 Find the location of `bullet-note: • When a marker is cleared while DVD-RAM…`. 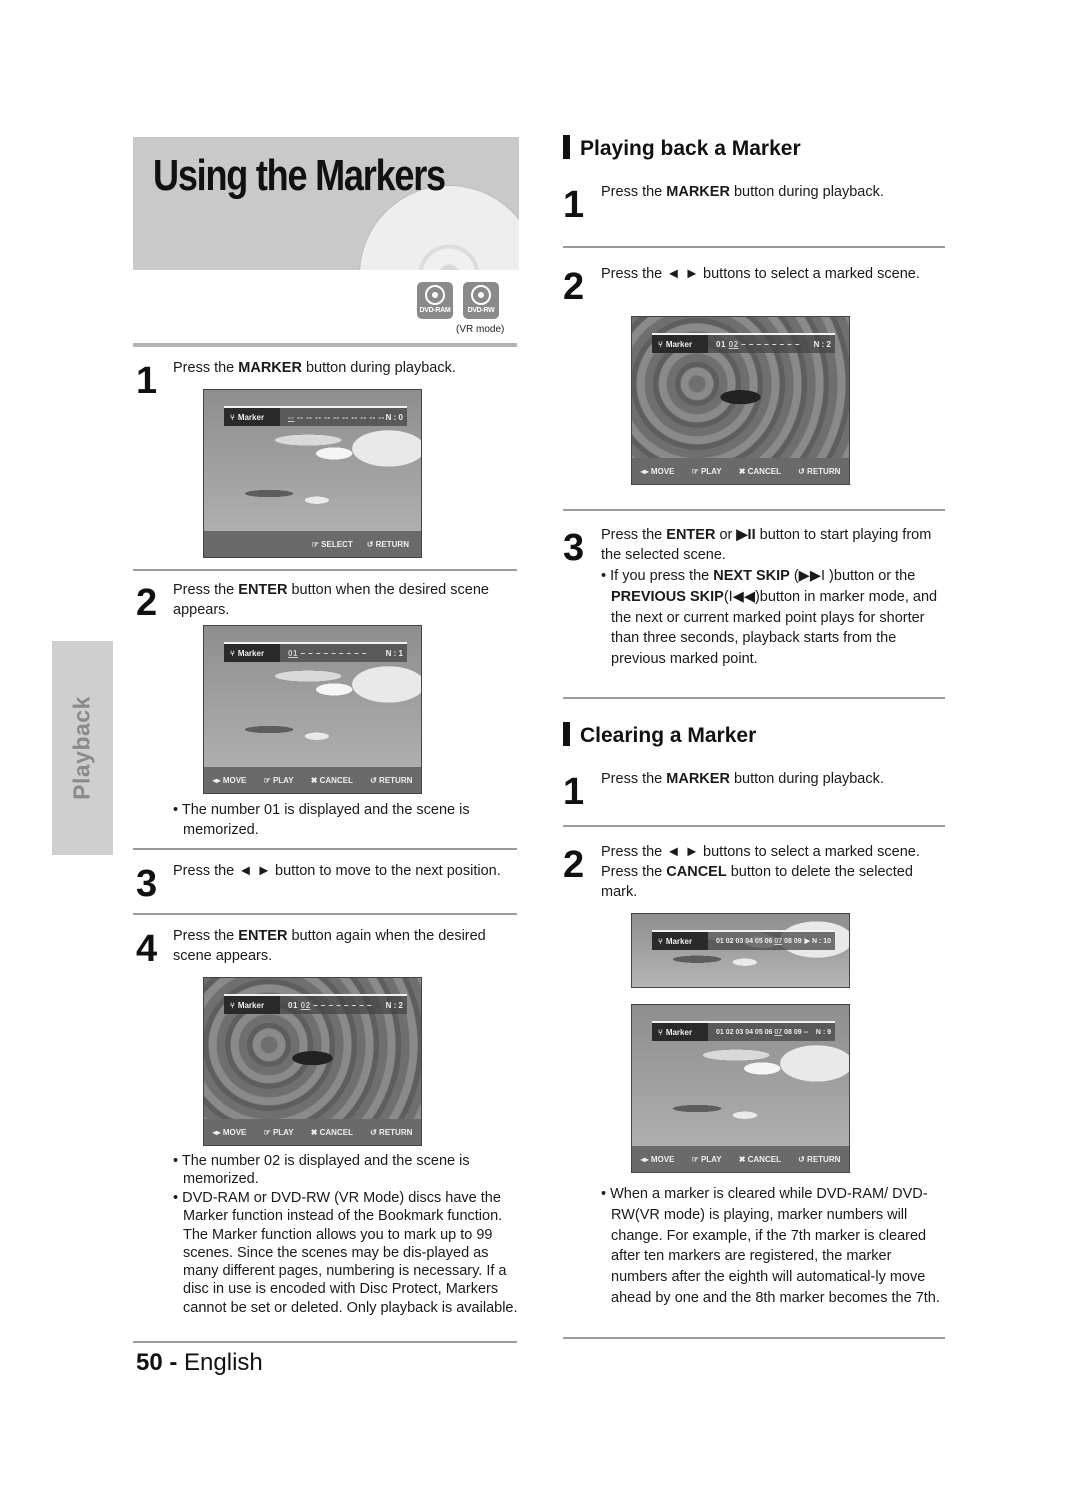

bullet-note: • When a marker is cleared while DVD-RAM… is located at coordinates (770, 1246).